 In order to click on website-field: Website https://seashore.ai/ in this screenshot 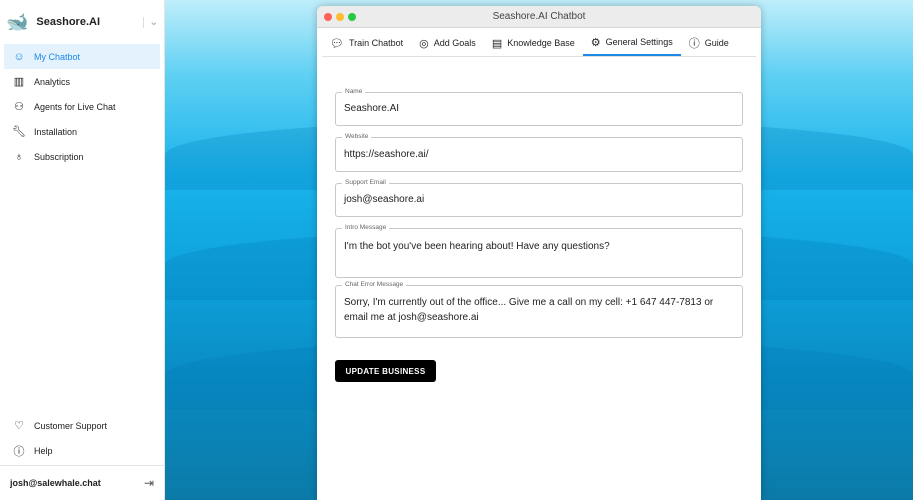, I will do `click(539, 152)`.